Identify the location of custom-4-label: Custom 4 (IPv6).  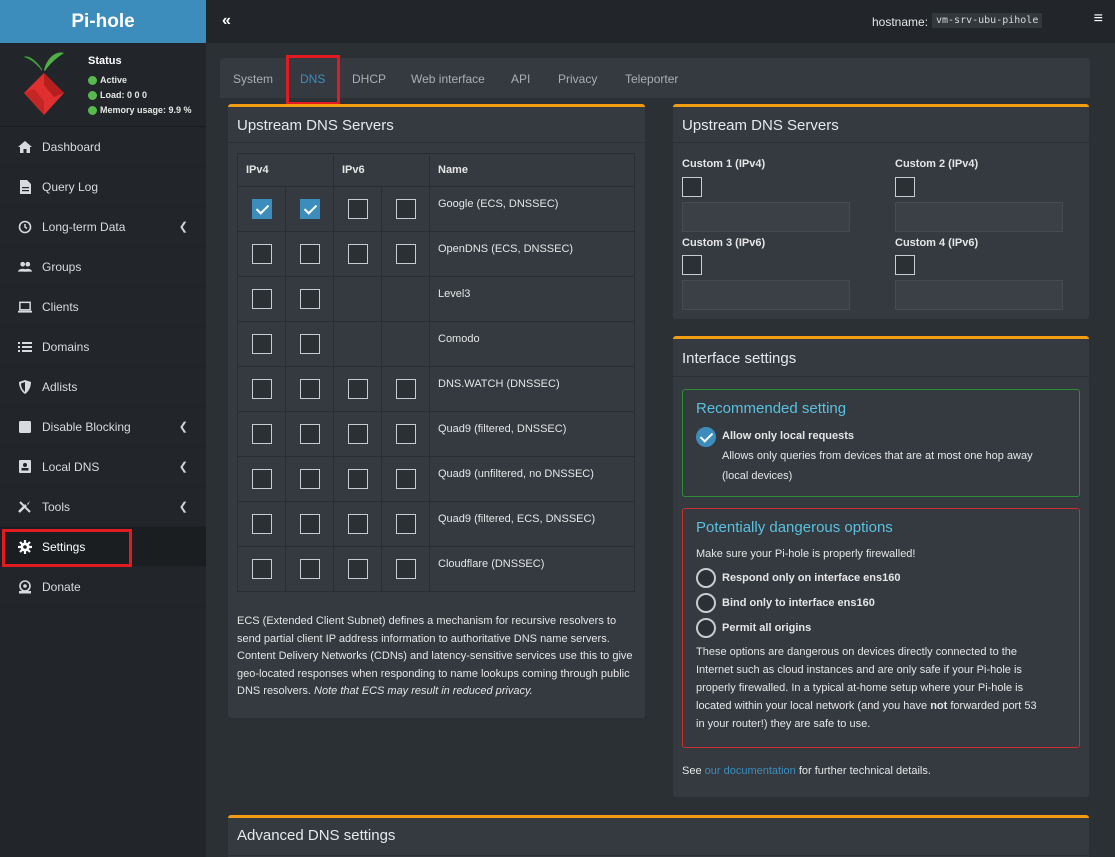
(937, 243).